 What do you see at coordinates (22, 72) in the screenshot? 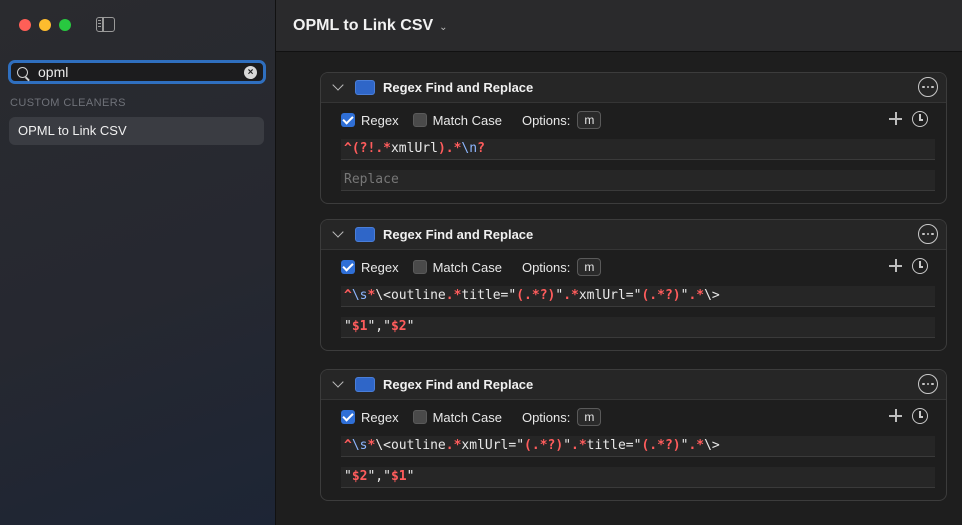
I see `search-icon` at bounding box center [22, 72].